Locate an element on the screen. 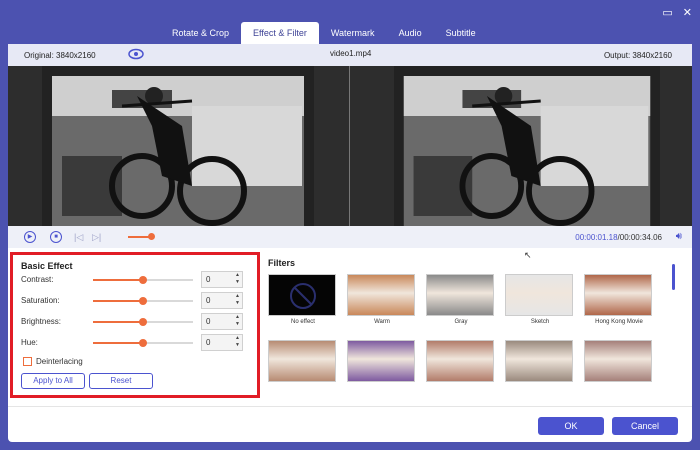  filters-title: Filters is located at coordinates (282, 263).